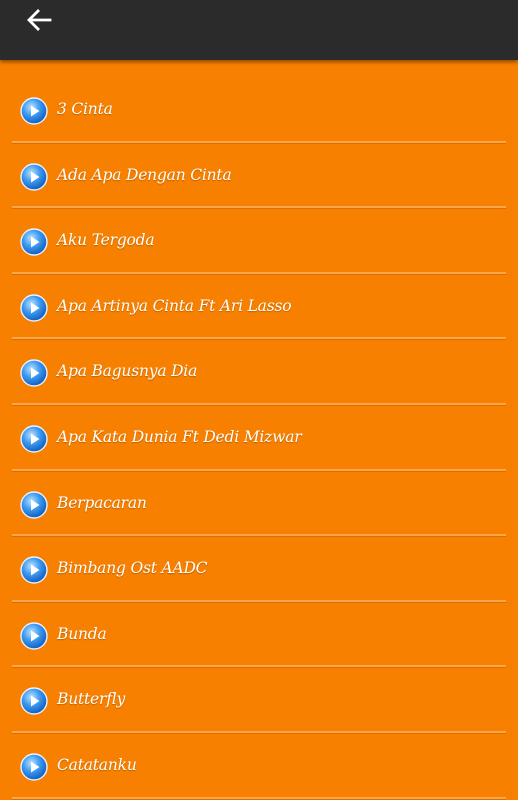 The image size is (518, 800). Describe the element at coordinates (259, 505) in the screenshot. I see `song-list-item: Berpacaran` at that location.